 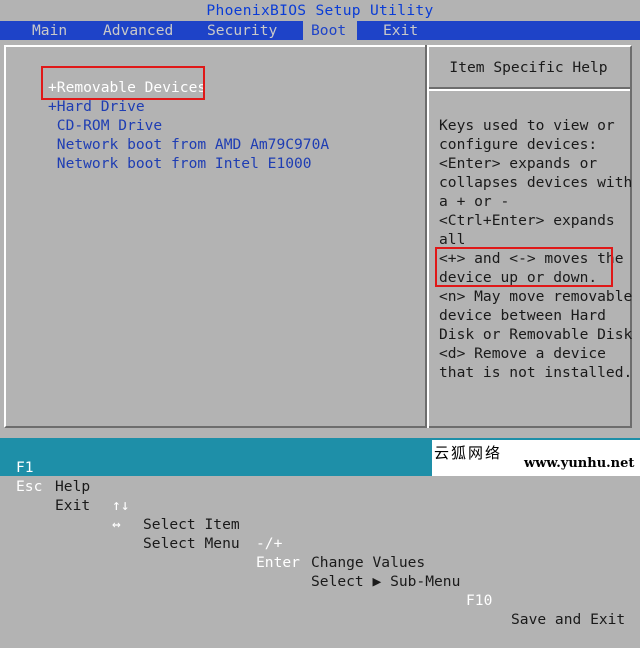 I want to click on tab-boot: Boot, so click(x=330, y=30).